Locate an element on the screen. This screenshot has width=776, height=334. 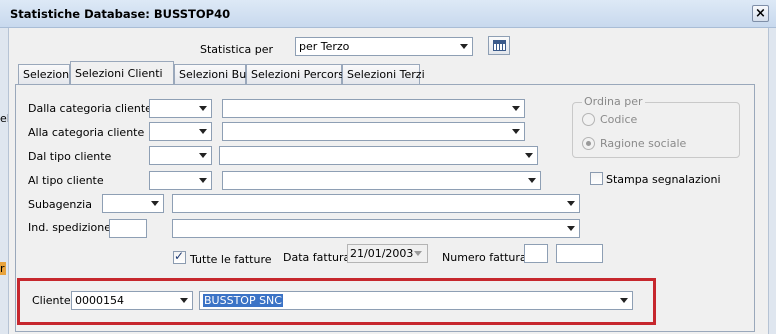
tutte-le-fatture-checkbox is located at coordinates (179, 256).